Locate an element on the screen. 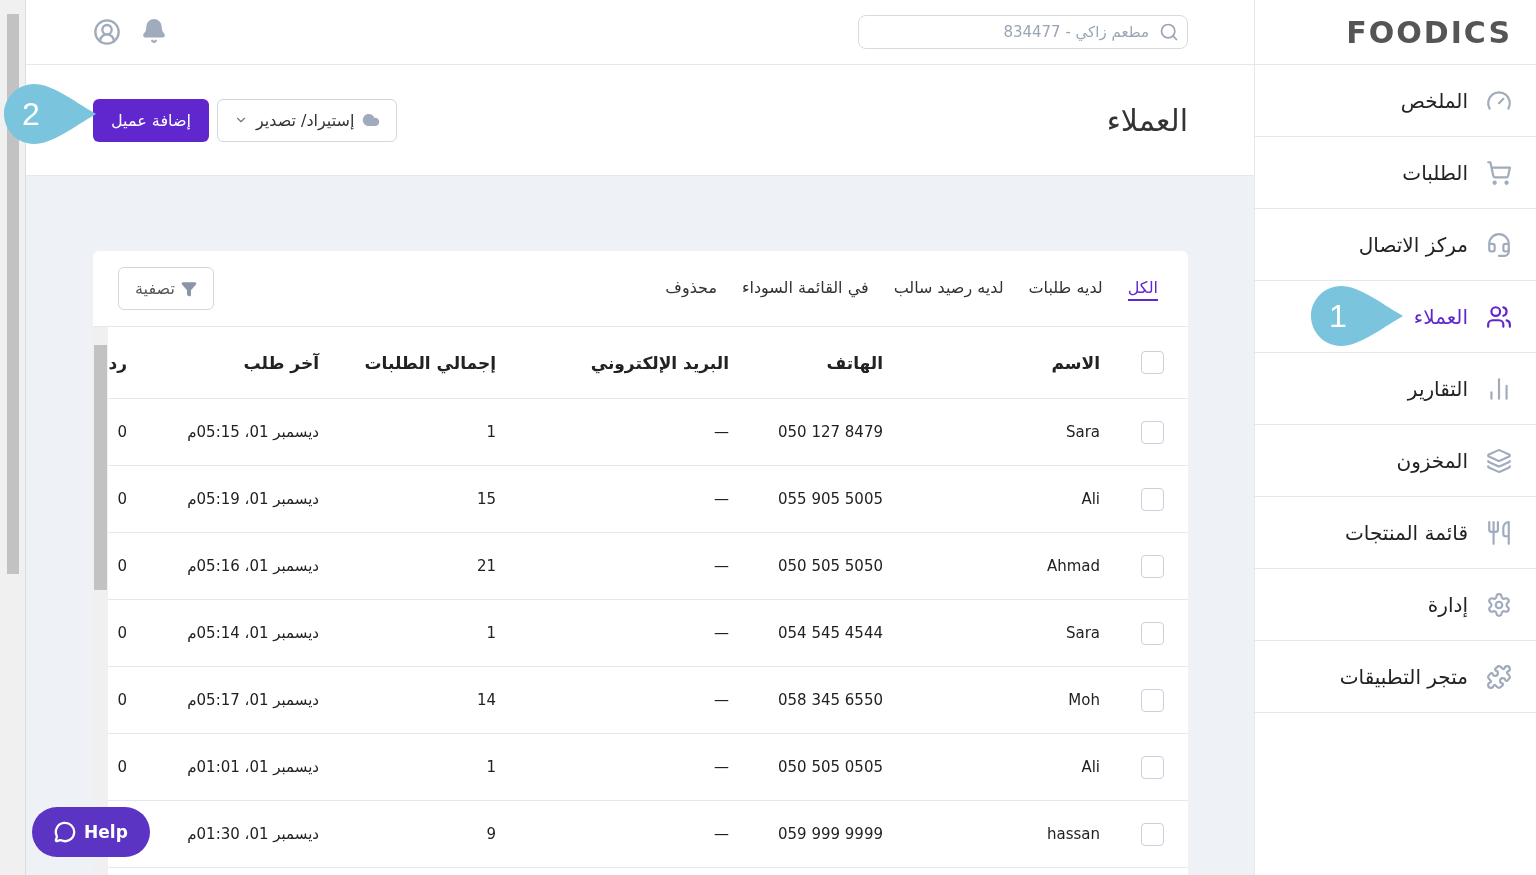  nav-label: المخزون is located at coordinates (1432, 460).